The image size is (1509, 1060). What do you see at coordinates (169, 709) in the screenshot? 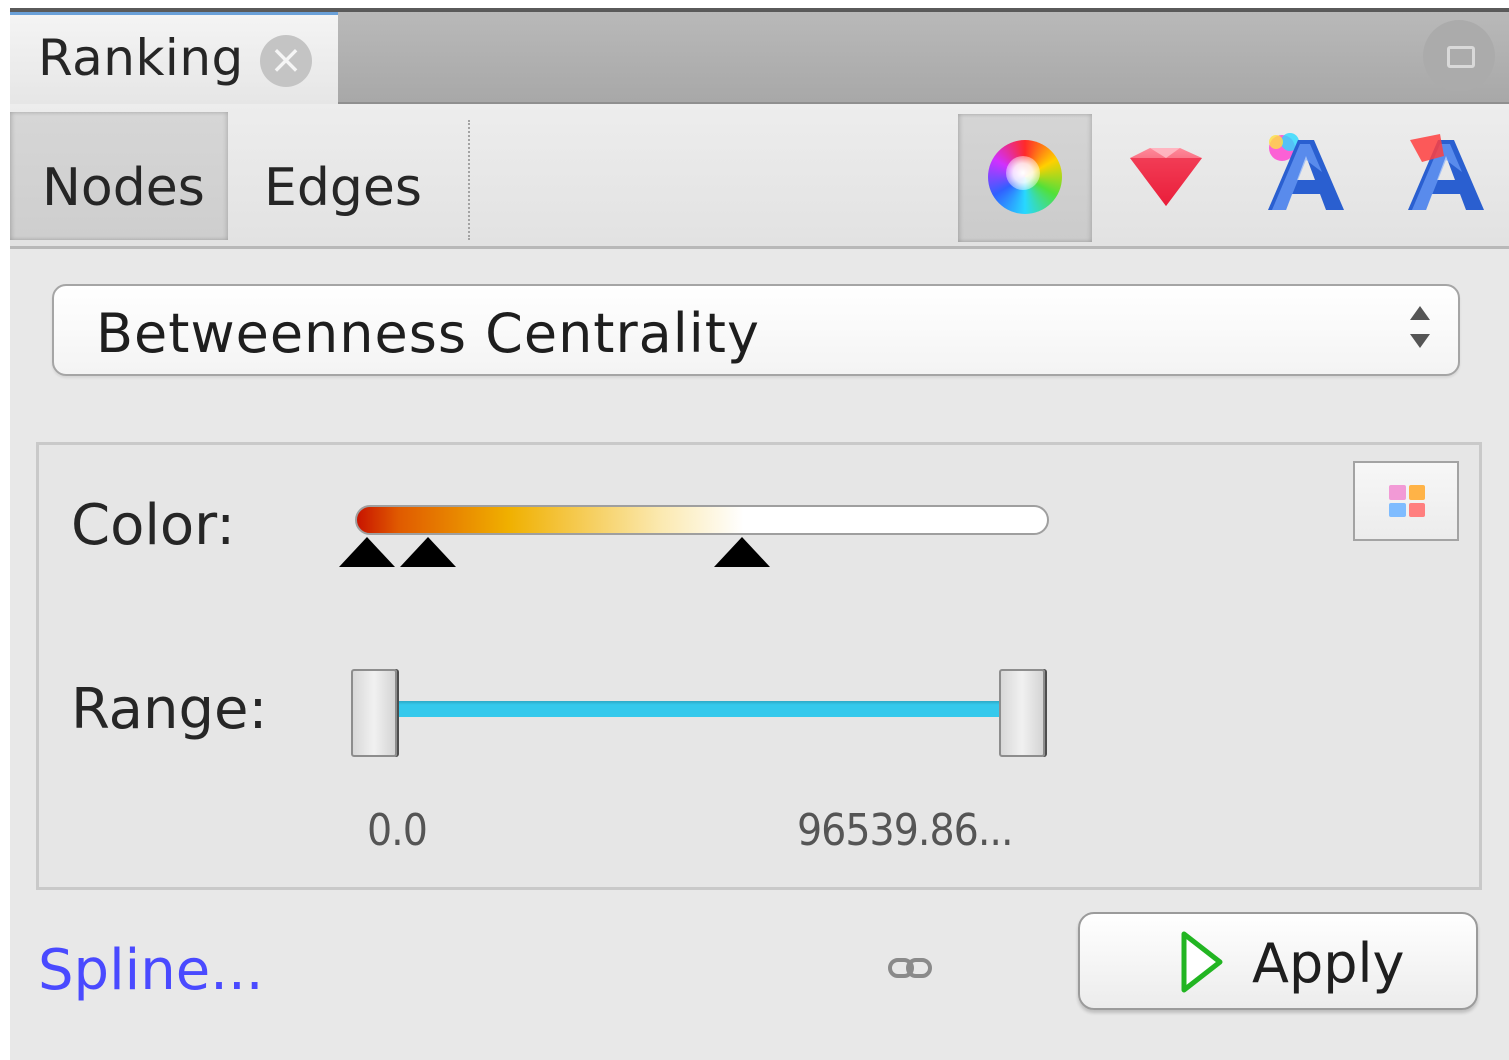
I see `range-label: Range:` at bounding box center [169, 709].